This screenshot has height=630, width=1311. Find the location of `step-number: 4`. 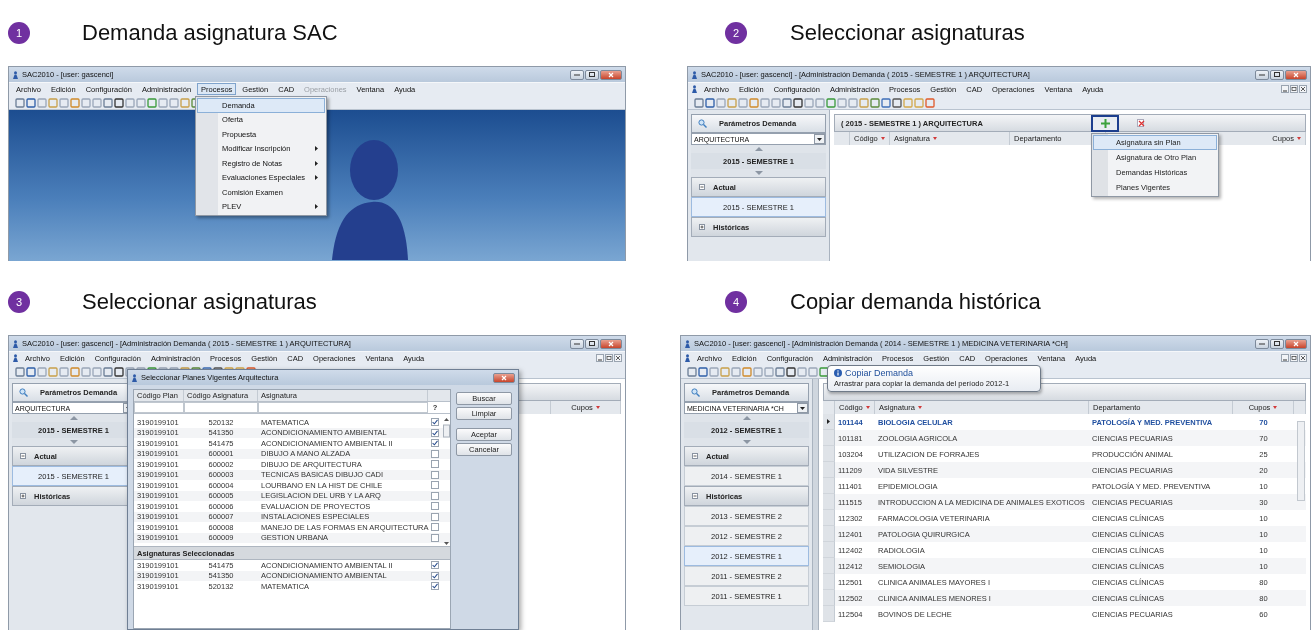

step-number: 4 is located at coordinates (736, 302).